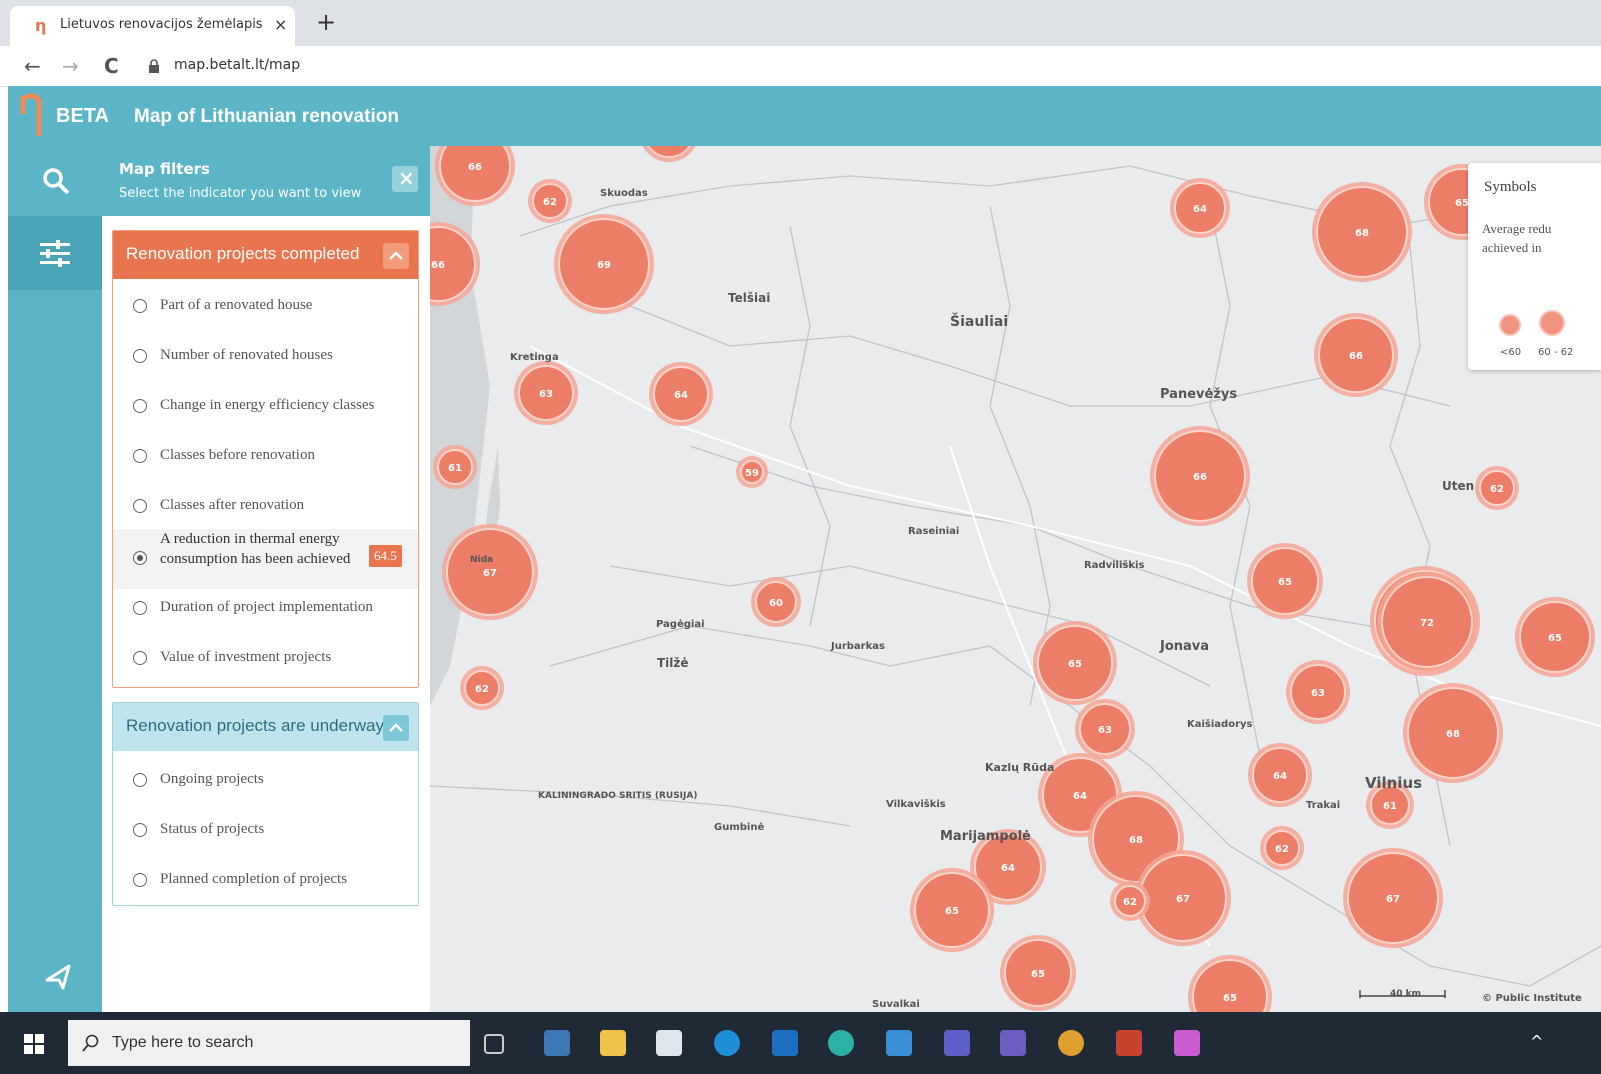  Describe the element at coordinates (800, 1043) in the screenshot. I see `windows-taskbar: Type here to search ^` at that location.